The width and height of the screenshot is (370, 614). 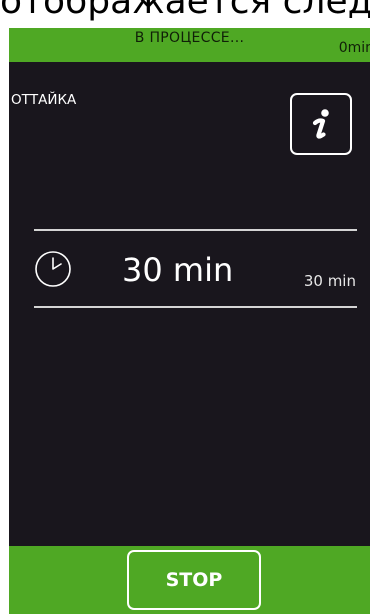 What do you see at coordinates (53, 269) in the screenshot?
I see `clock-icon` at bounding box center [53, 269].